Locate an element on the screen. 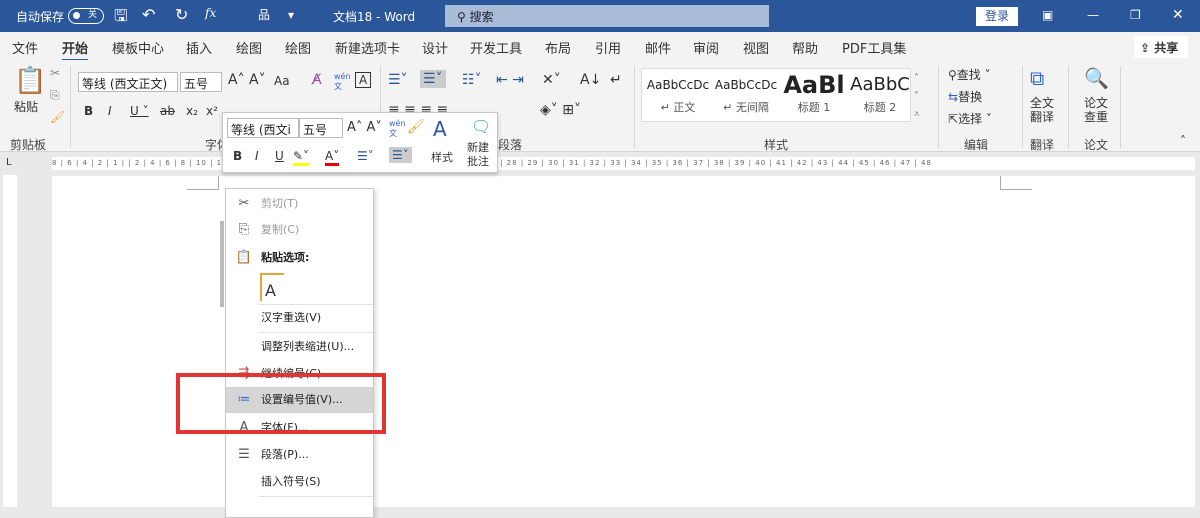 This screenshot has height=518, width=1200. style-heading-1: AaBl 标题 1 is located at coordinates (814, 92).